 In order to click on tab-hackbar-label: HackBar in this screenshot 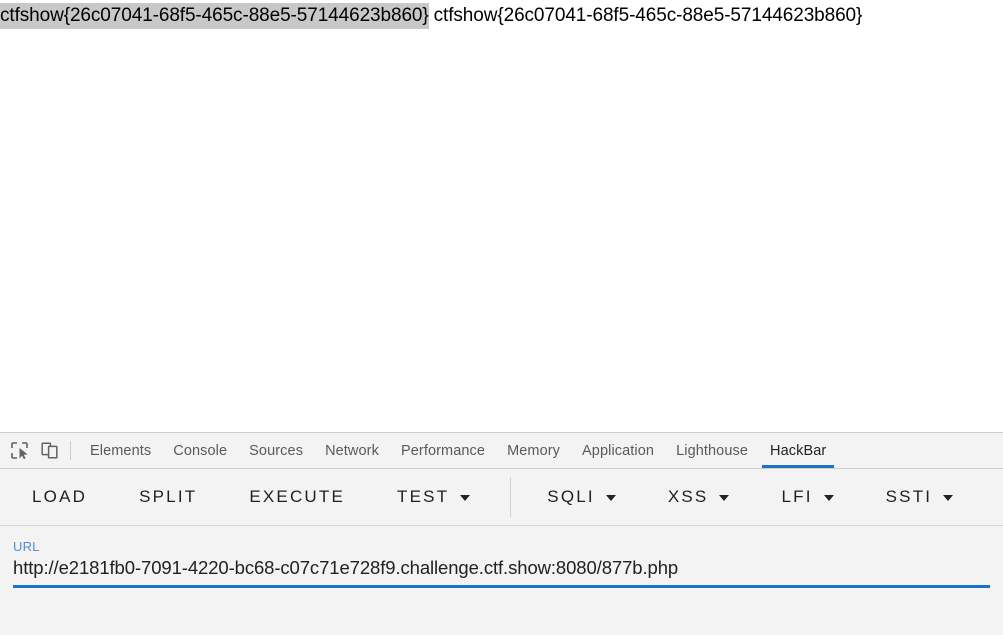, I will do `click(798, 450)`.